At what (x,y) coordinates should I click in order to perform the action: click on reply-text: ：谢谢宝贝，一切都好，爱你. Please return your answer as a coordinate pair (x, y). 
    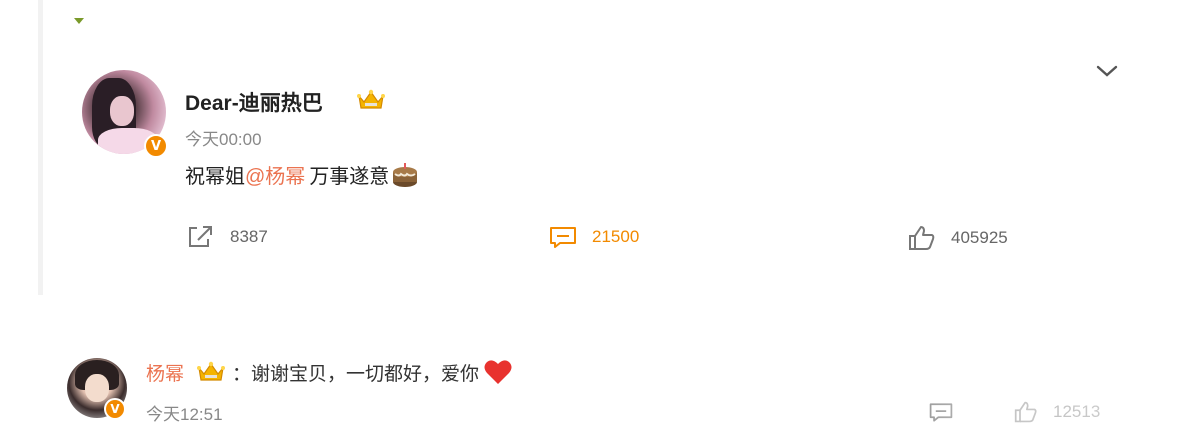
    Looking at the image, I should click on (356, 374).